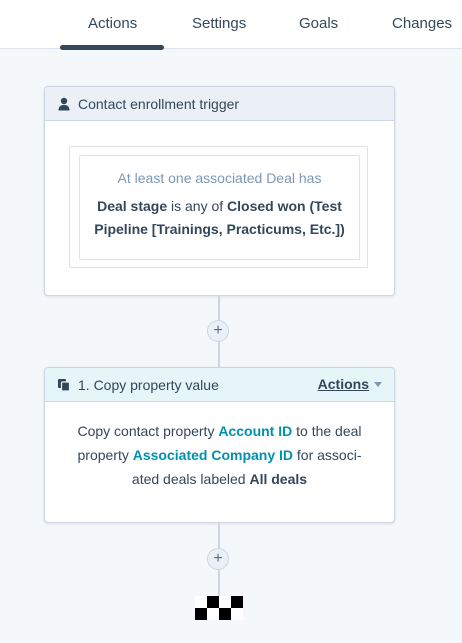 Image resolution: width=462 pixels, height=643 pixels. Describe the element at coordinates (148, 431) in the screenshot. I see `action-text: Copy contact property` at that location.